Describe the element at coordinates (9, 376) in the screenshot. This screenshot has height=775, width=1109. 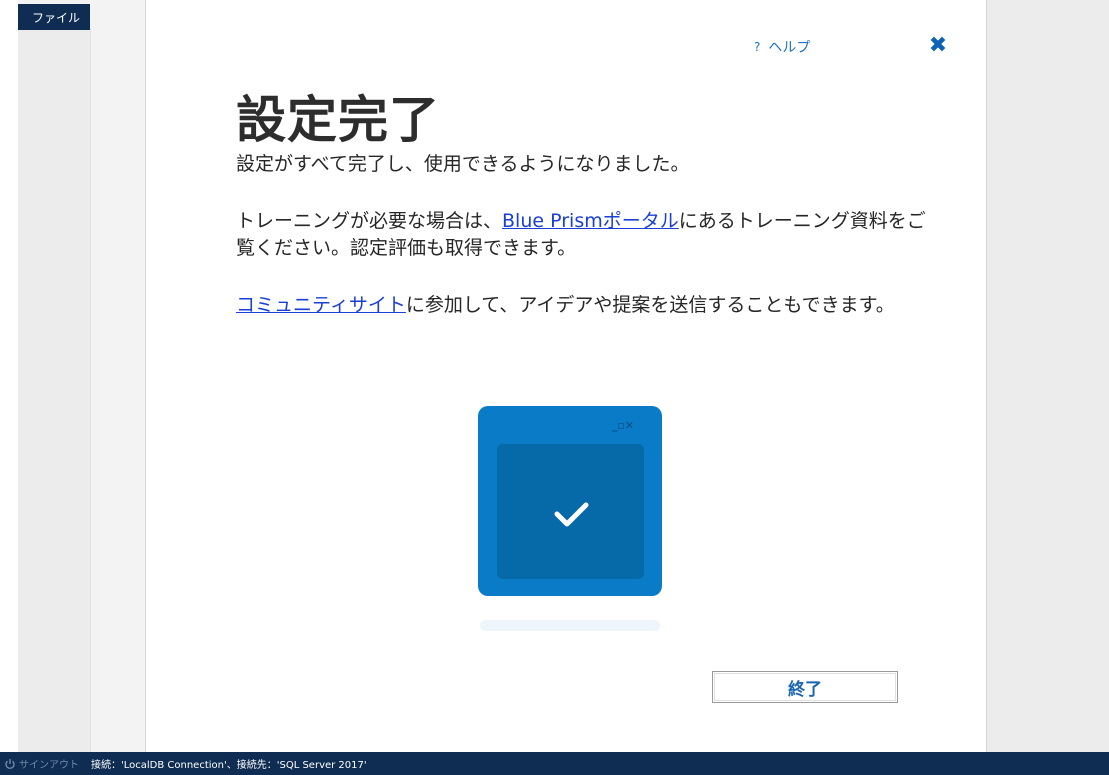
I see `left-strip` at that location.